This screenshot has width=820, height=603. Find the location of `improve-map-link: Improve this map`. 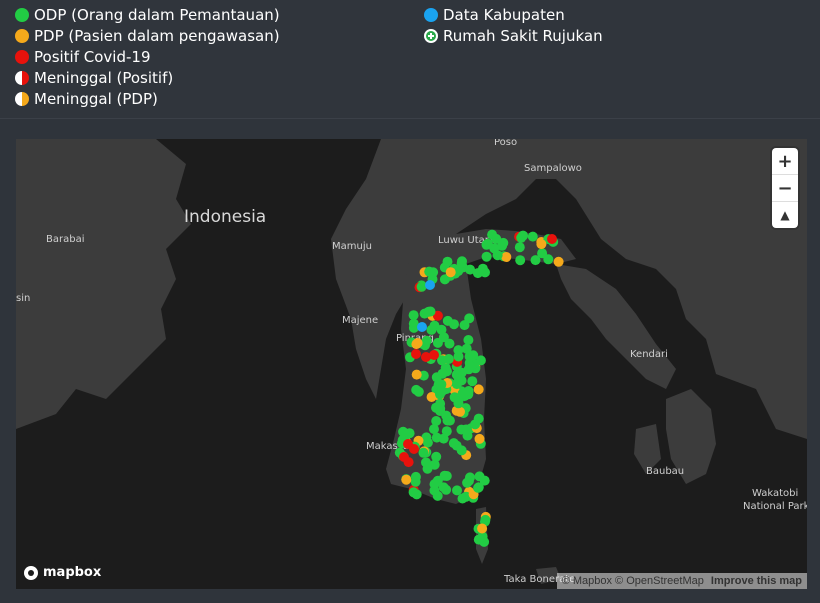

improve-map-link: Improve this map is located at coordinates (756, 581).